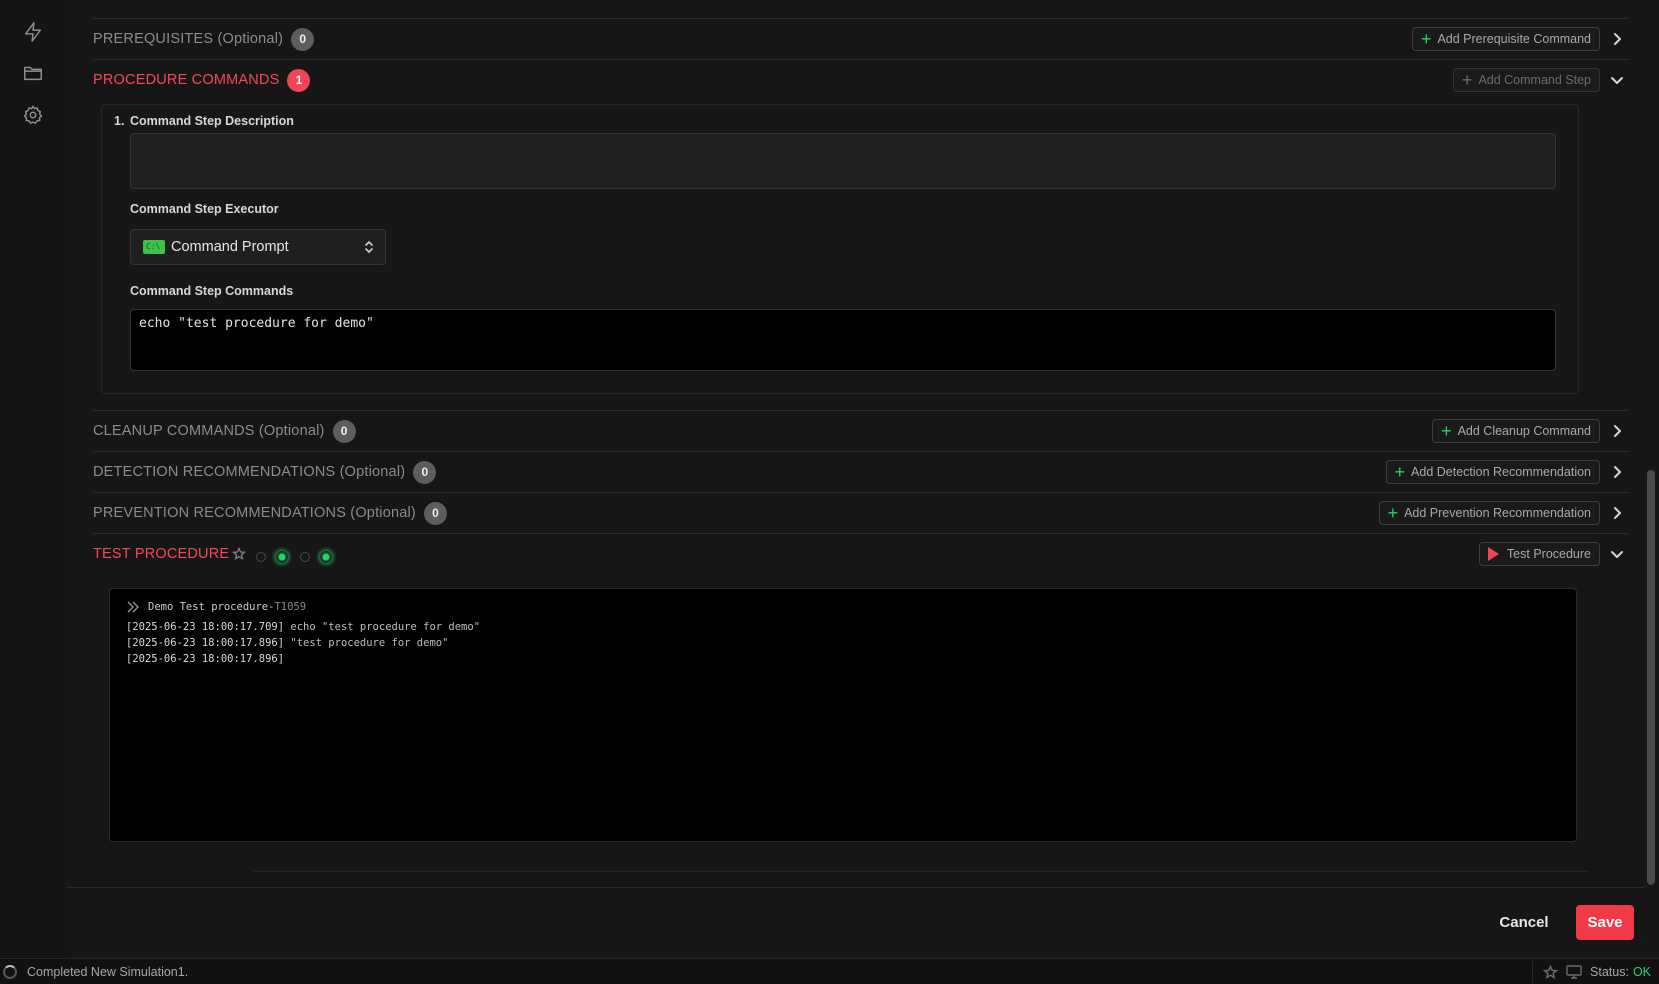  What do you see at coordinates (369, 249) in the screenshot?
I see `chevron-updown-icon` at bounding box center [369, 249].